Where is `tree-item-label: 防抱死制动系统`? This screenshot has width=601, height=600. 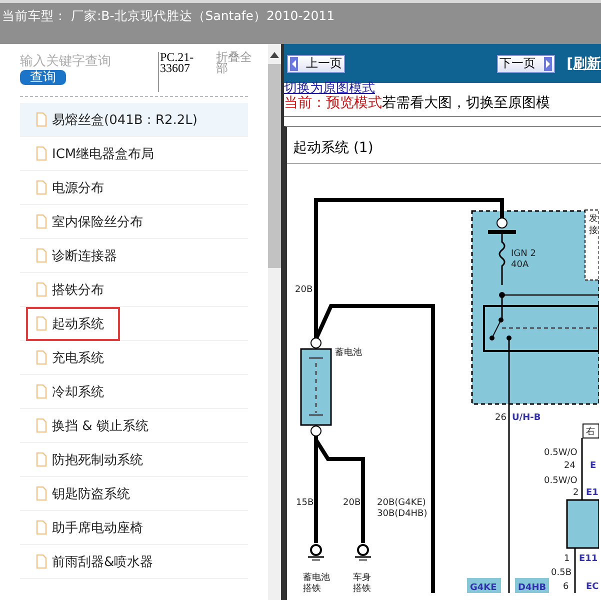 tree-item-label: 防抱死制动系统 is located at coordinates (92, 459).